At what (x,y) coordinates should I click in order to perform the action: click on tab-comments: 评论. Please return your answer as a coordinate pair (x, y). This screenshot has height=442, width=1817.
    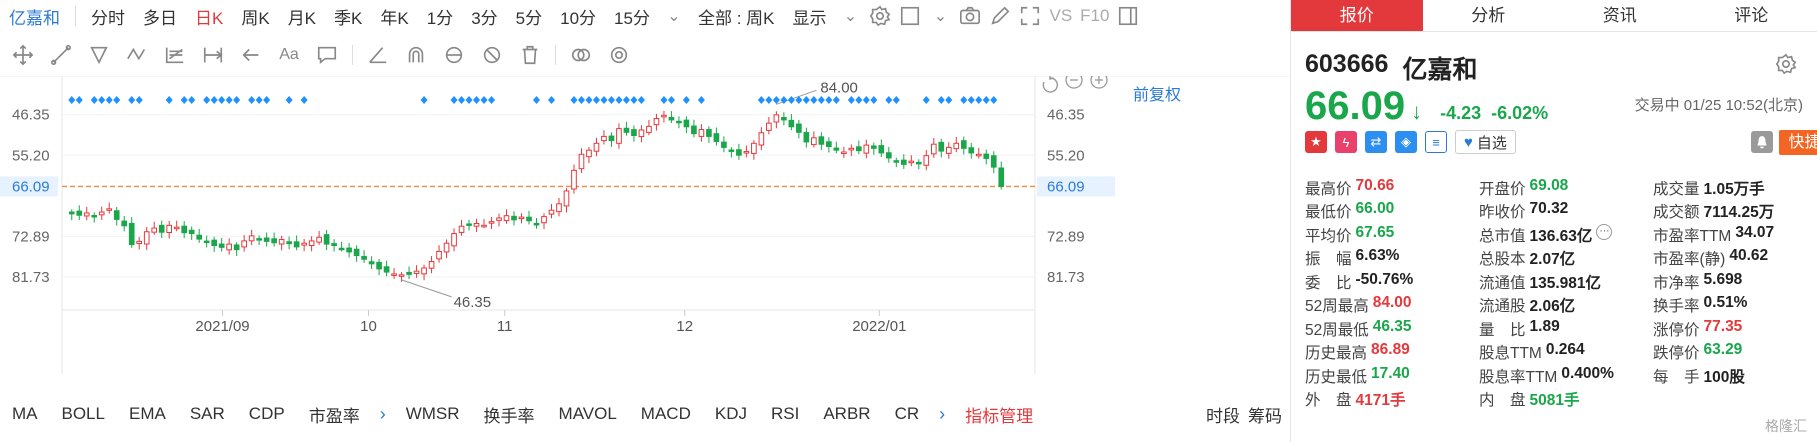
    Looking at the image, I should click on (1751, 15).